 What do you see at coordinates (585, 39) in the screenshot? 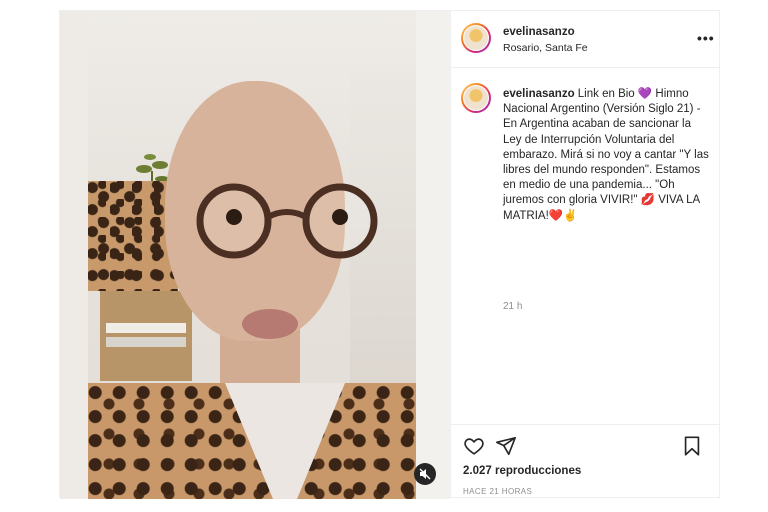
I see `post-header: evelinasanzo Rosario, Santa Fe •••` at bounding box center [585, 39].